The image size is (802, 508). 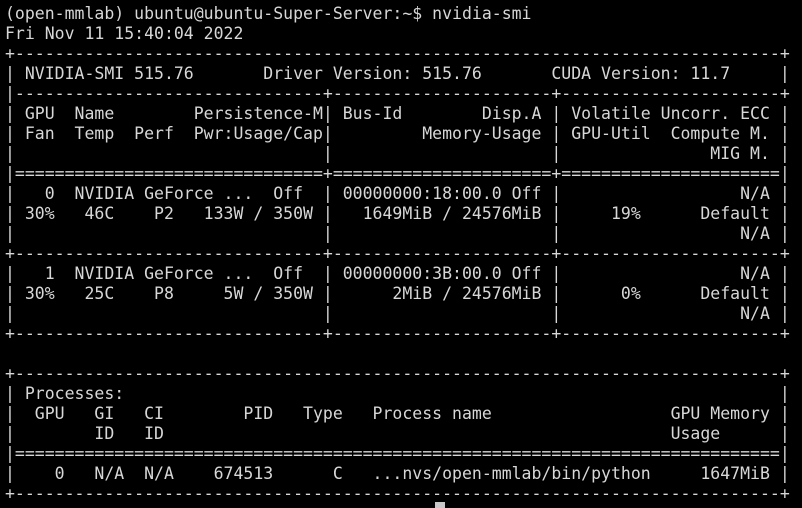 I want to click on processes-header-row-2: | ID ID Usage |, so click(x=397, y=433).